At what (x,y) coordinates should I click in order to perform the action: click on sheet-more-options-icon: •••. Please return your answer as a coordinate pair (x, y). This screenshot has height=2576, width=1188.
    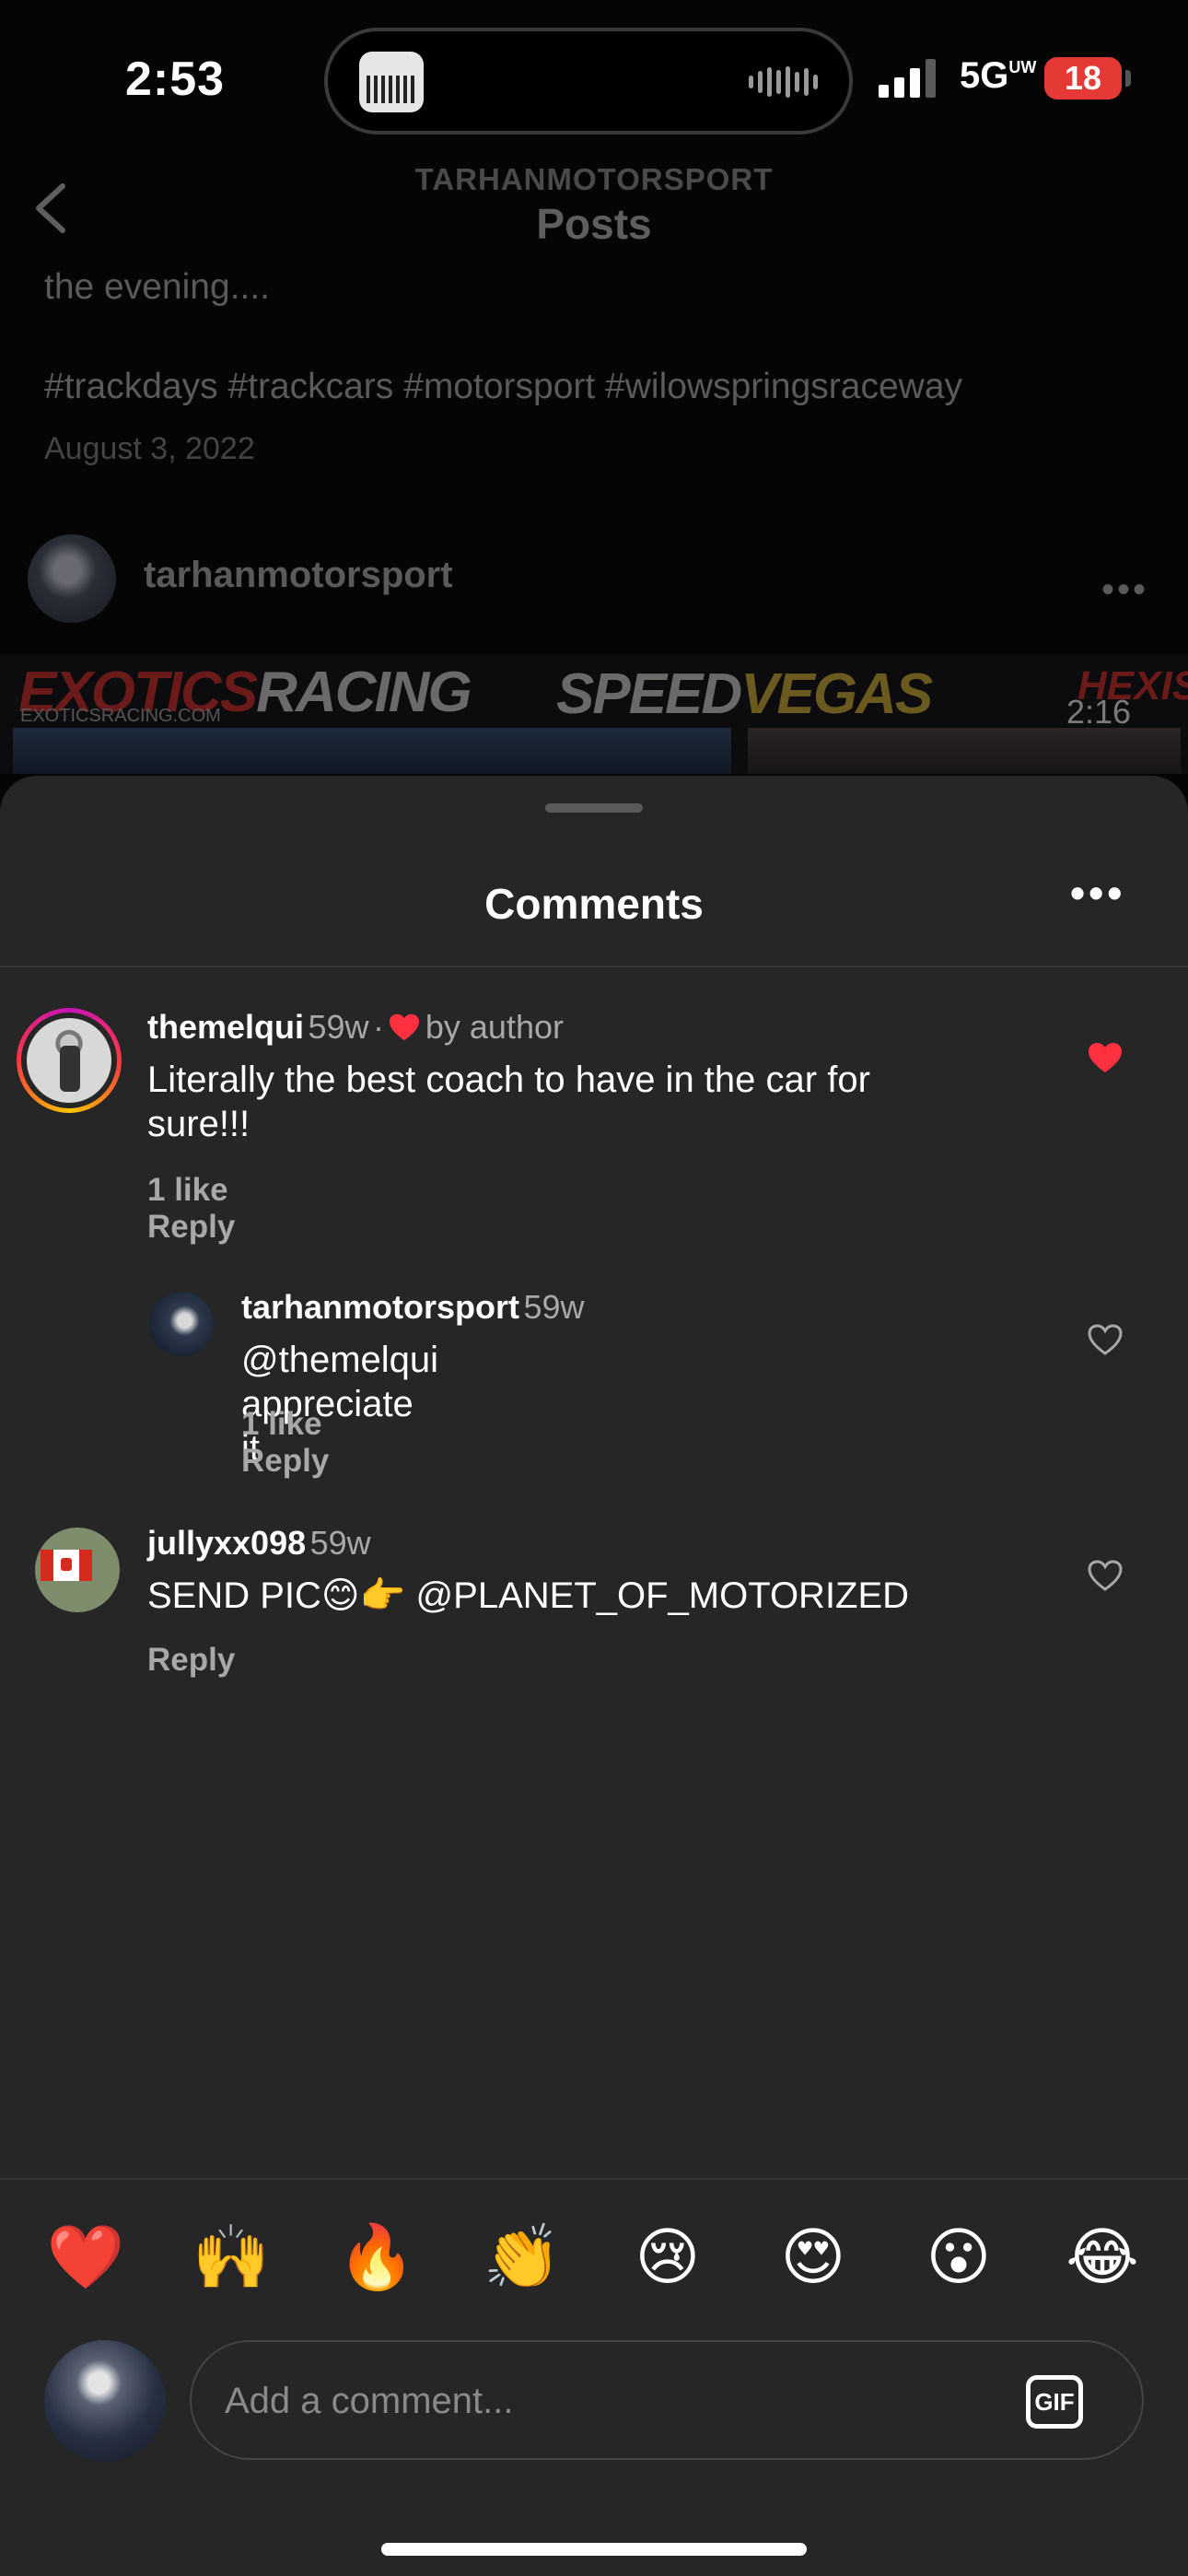
    Looking at the image, I should click on (1097, 893).